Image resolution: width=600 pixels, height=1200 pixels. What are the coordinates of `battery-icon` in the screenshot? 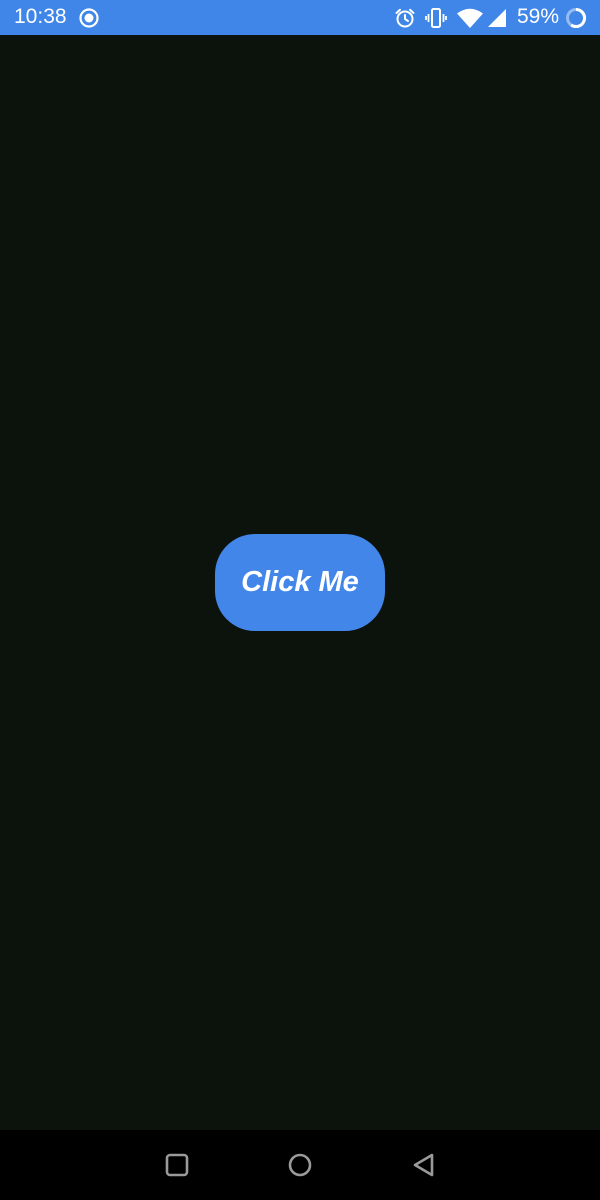 It's located at (576, 17).